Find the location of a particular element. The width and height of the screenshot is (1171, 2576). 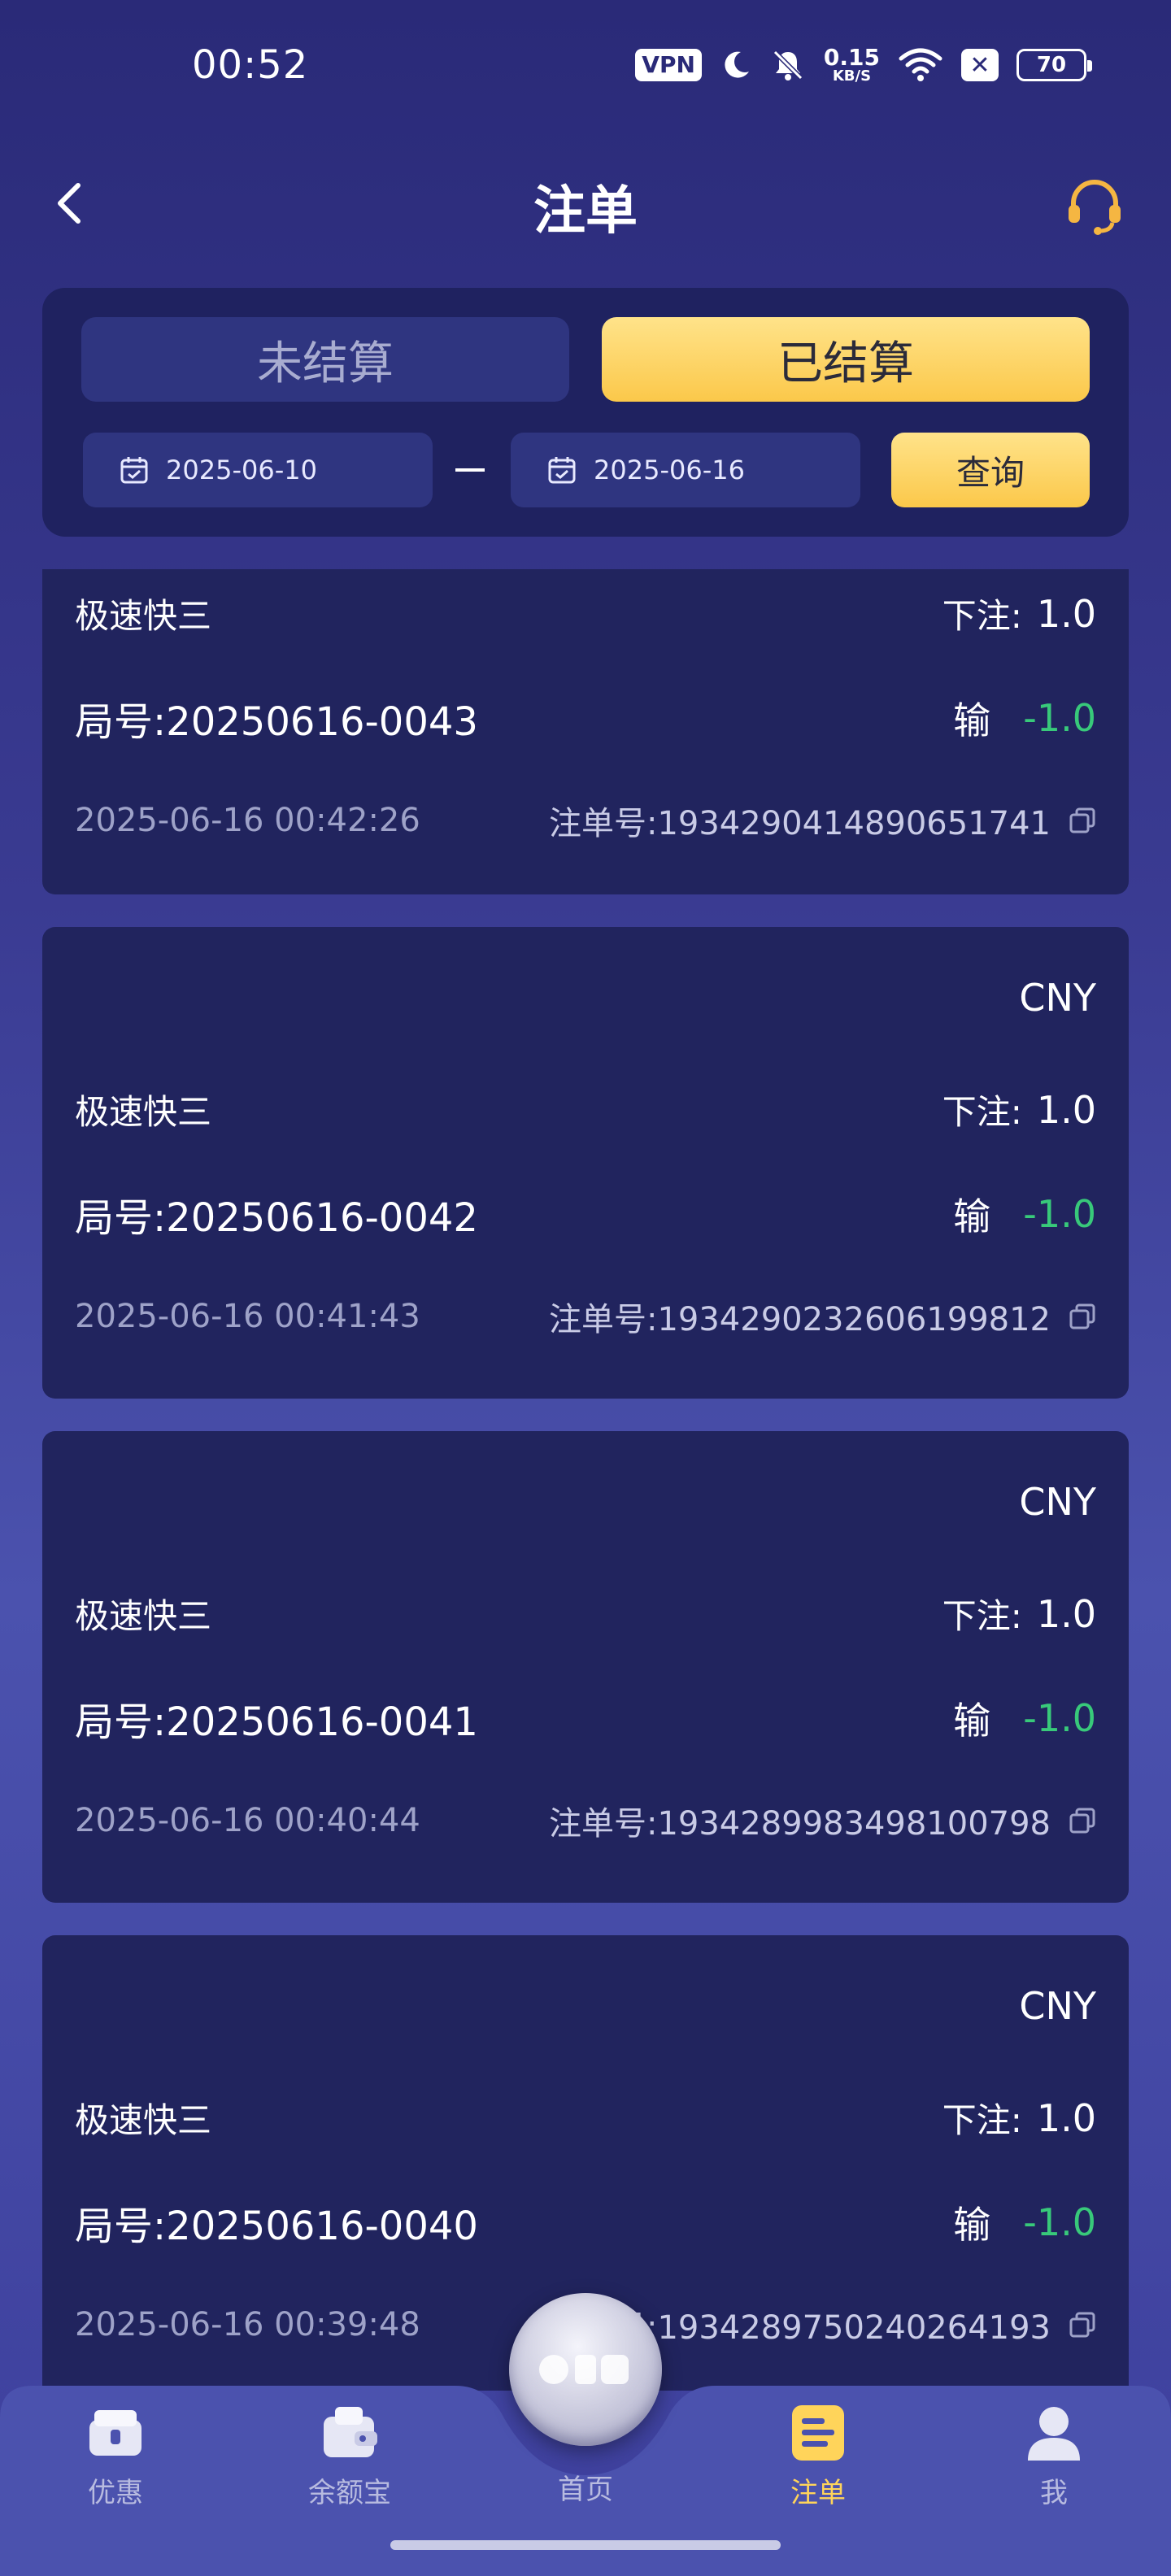

nav-item-promotions: 优惠 is located at coordinates (116, 2471).